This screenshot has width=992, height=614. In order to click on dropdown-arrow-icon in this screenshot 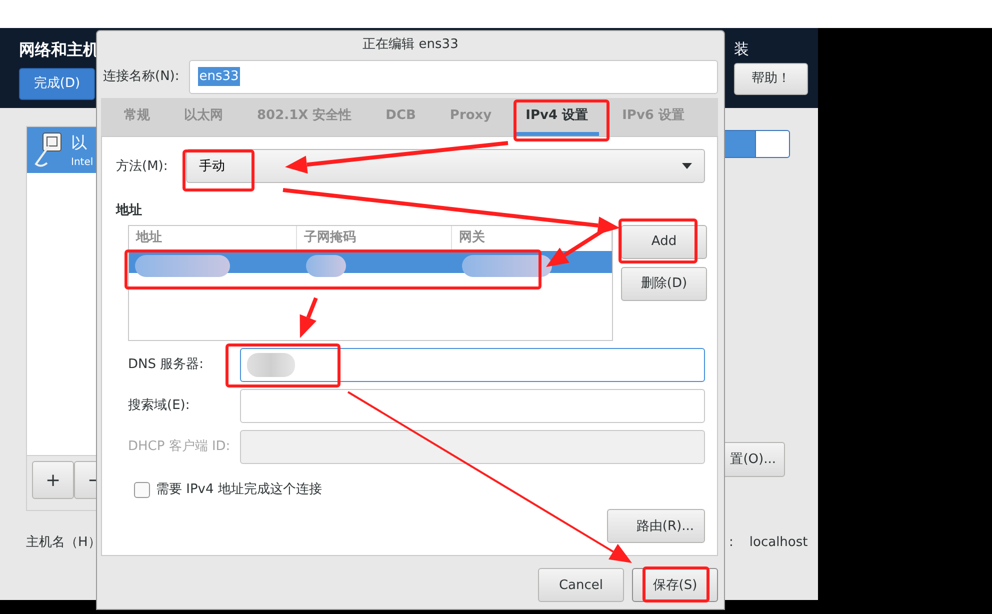, I will do `click(687, 166)`.